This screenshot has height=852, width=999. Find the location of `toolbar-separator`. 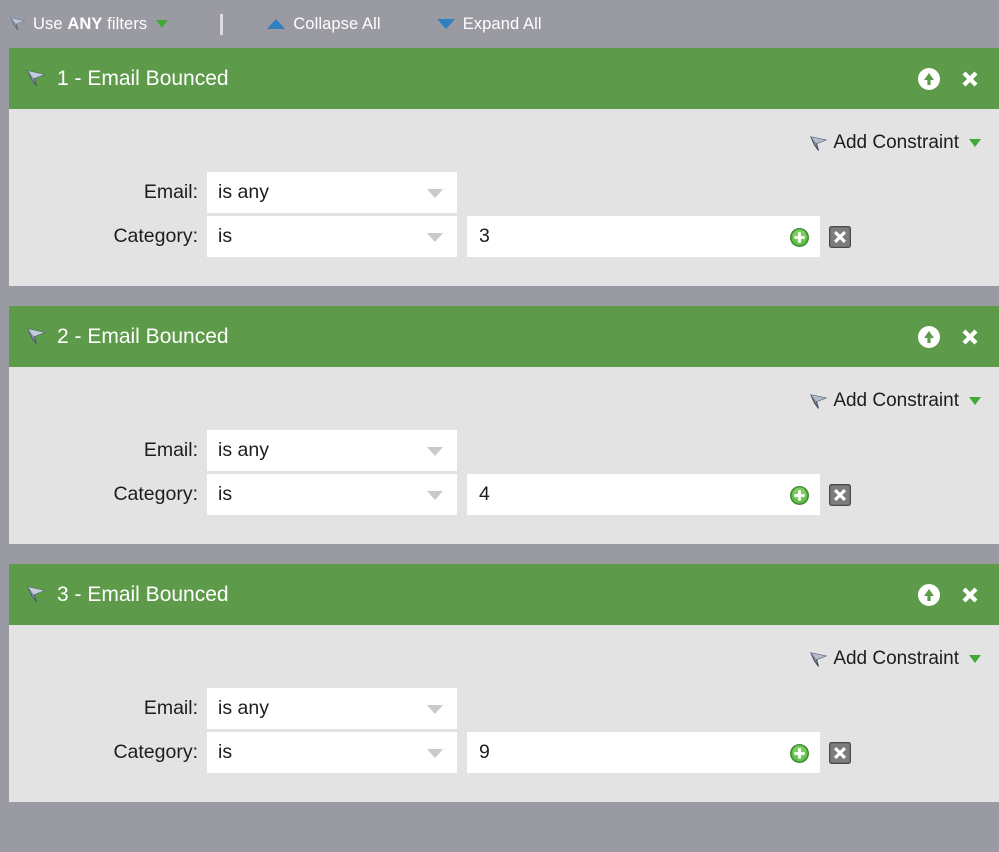

toolbar-separator is located at coordinates (222, 24).